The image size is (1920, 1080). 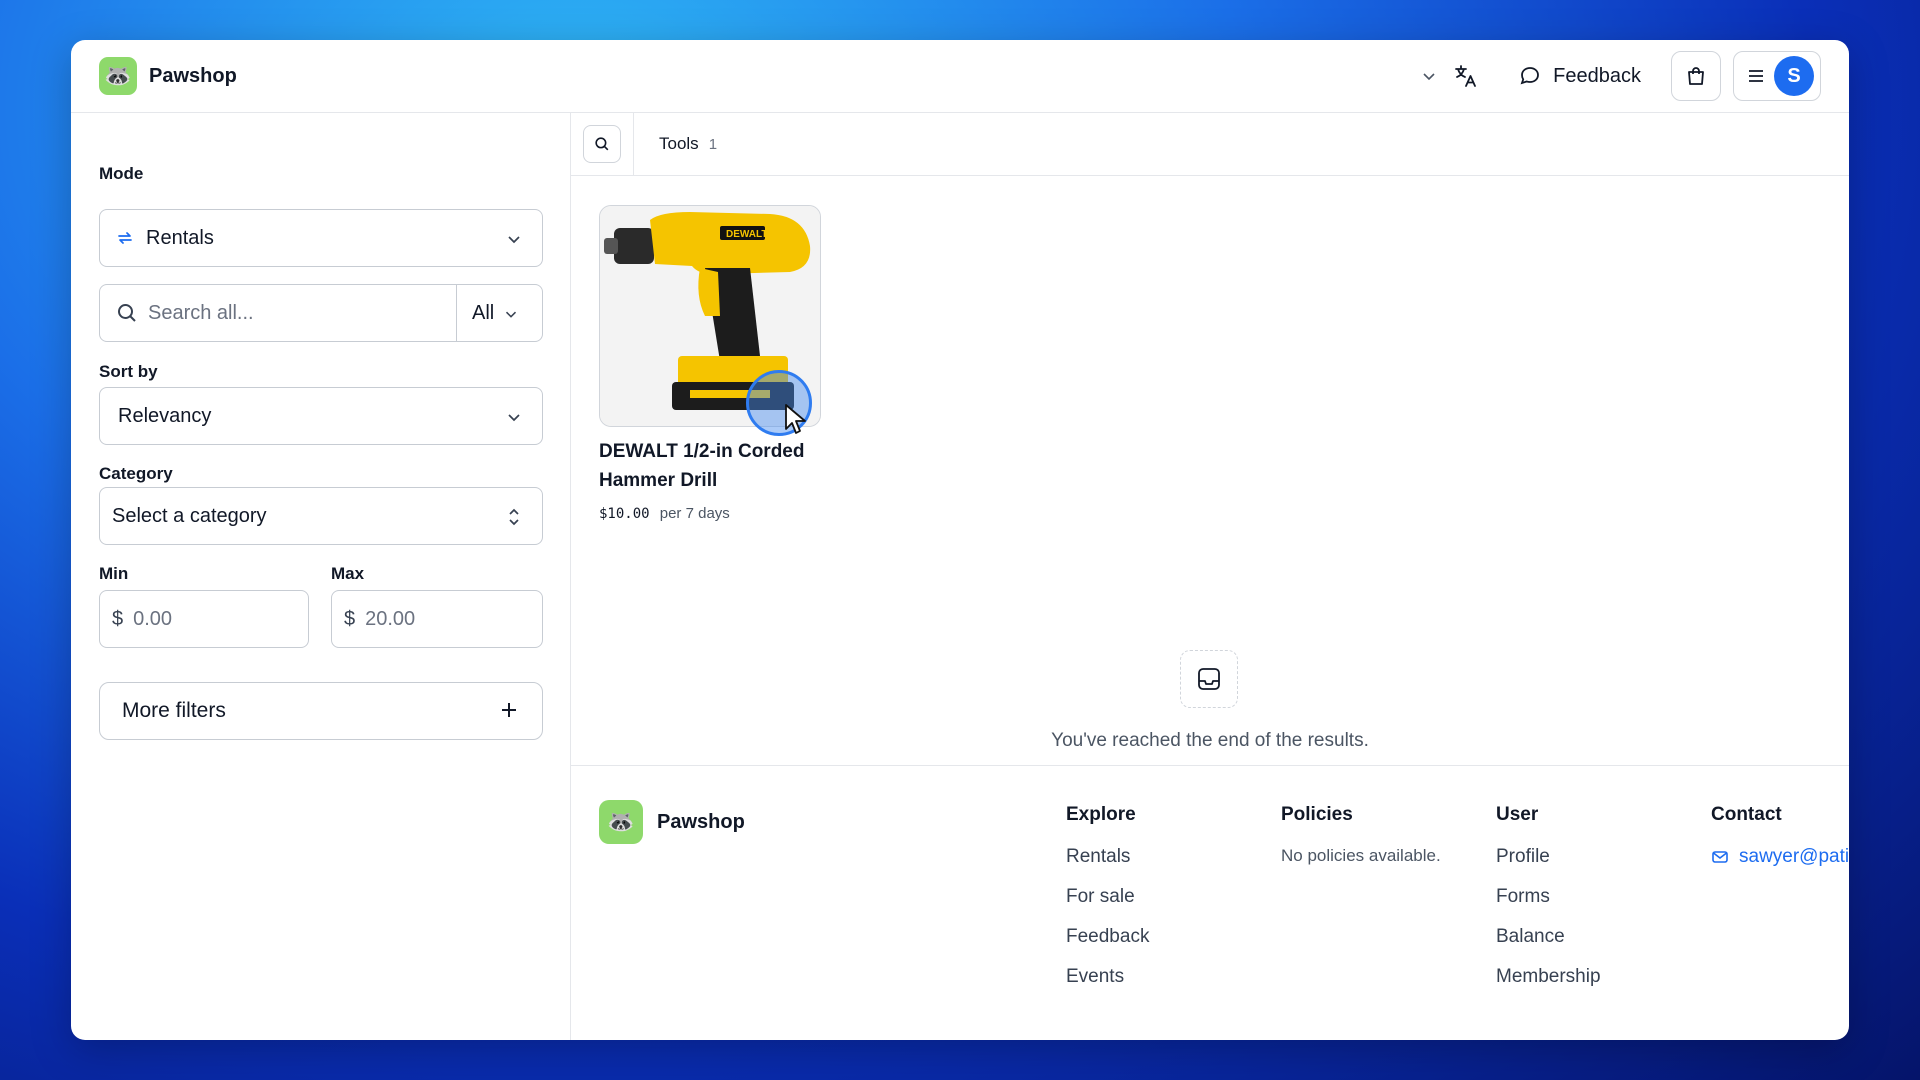 I want to click on category-tabs-bar: Tools 1, so click(x=1210, y=144).